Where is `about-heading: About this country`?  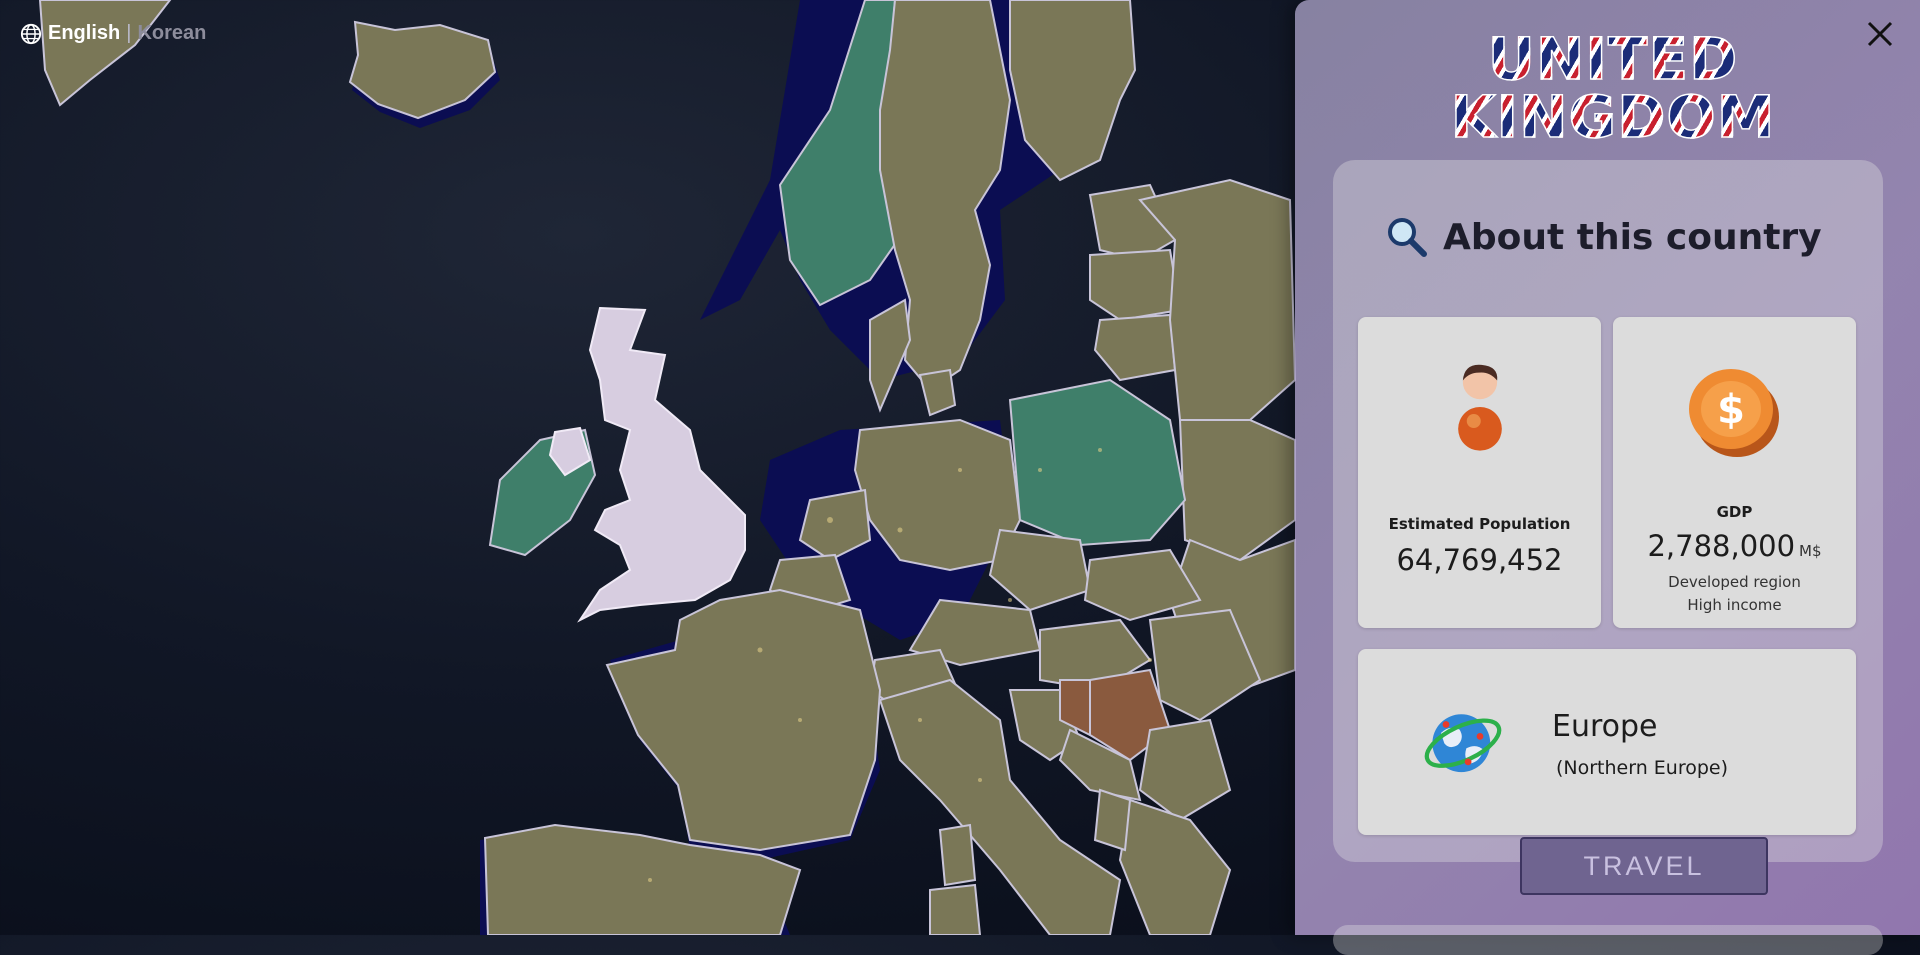
about-heading: About this country is located at coordinates (1603, 237).